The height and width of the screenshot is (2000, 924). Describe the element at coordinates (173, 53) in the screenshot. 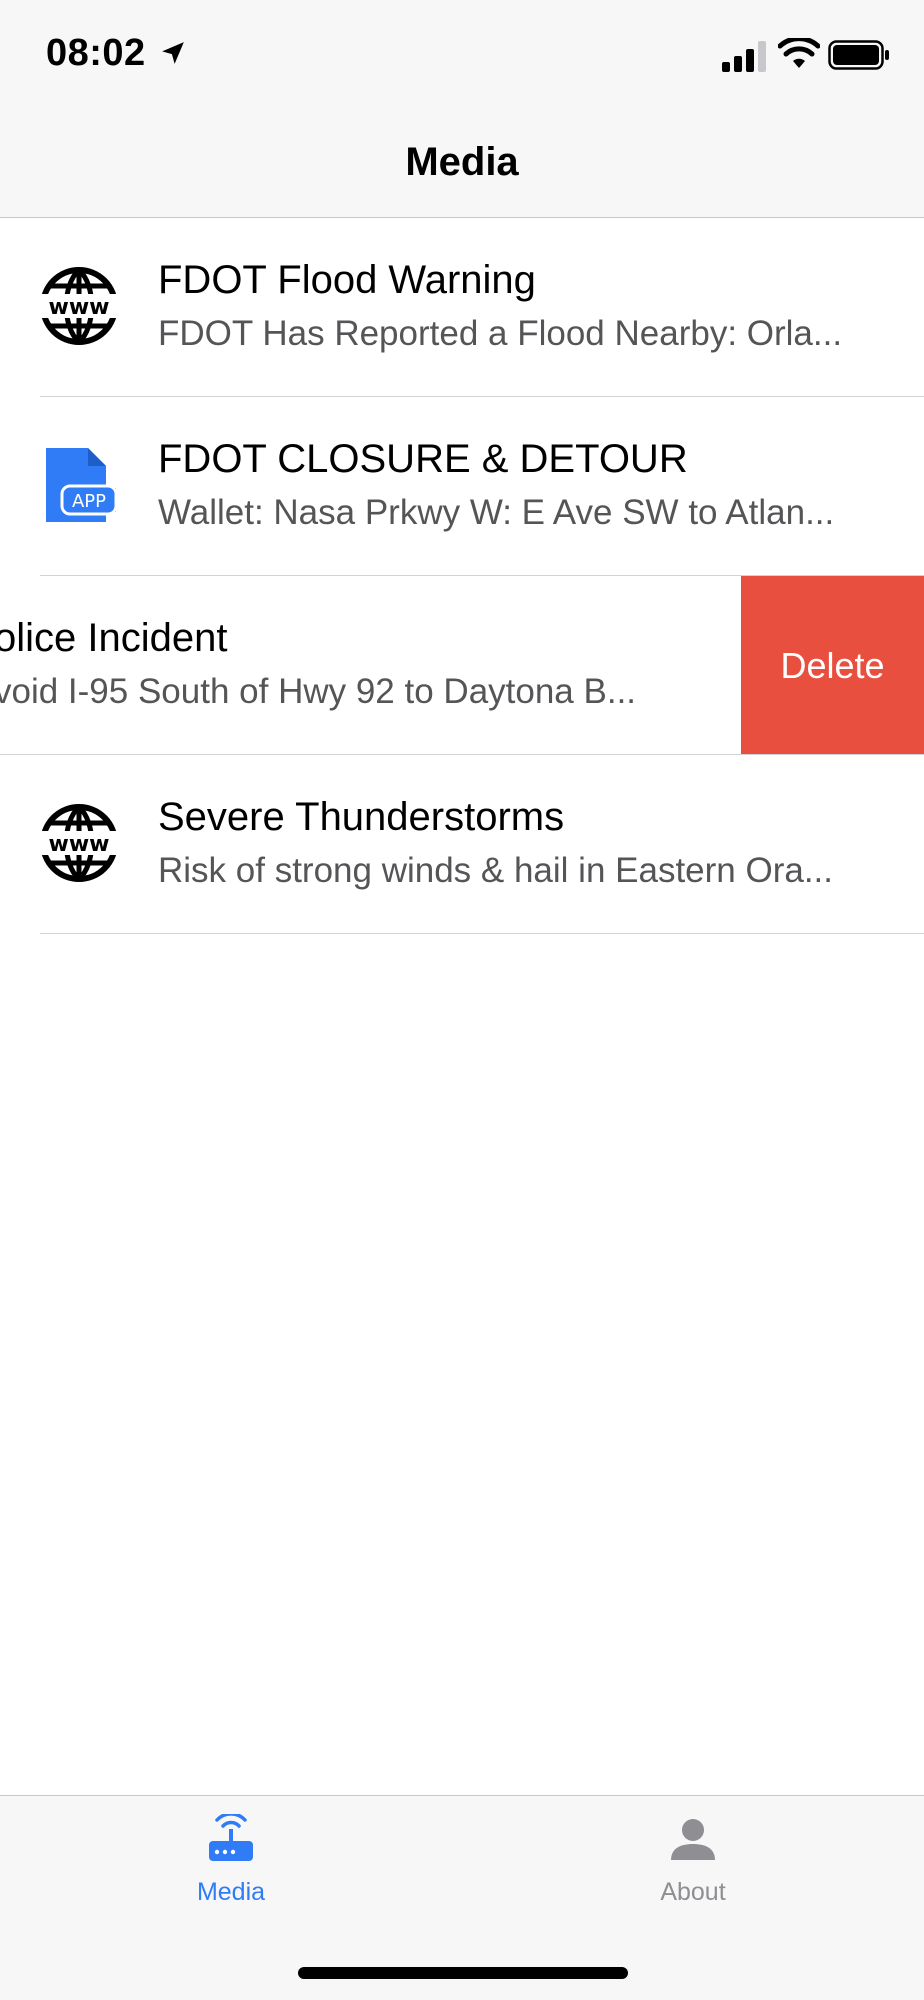

I see `location-arrow-icon` at that location.